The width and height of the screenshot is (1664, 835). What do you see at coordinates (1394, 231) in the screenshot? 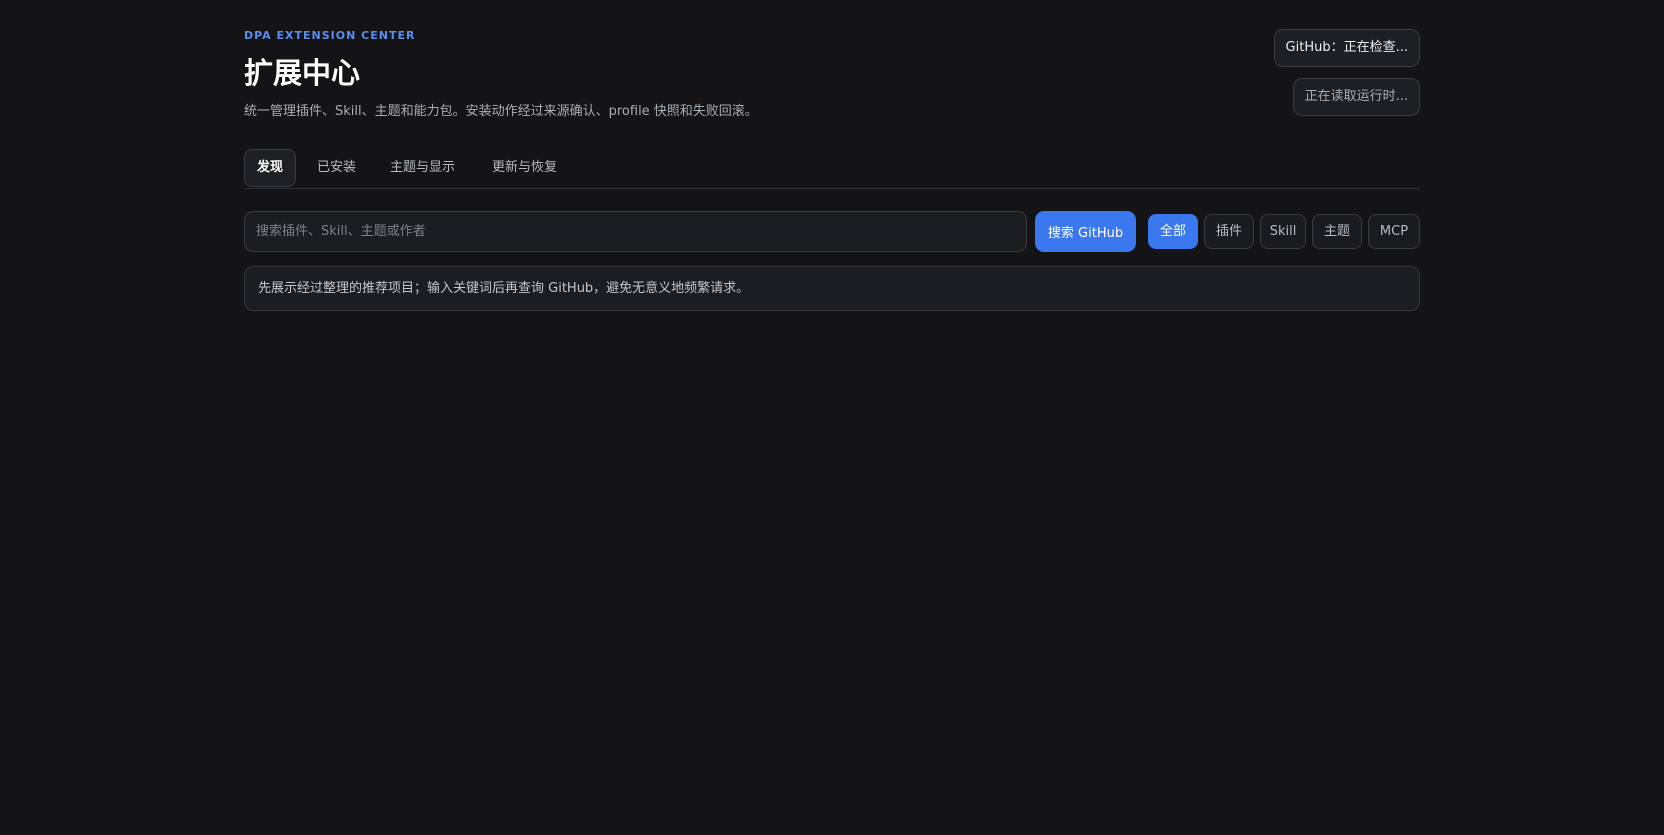
I see `filter-mcp: MCP` at bounding box center [1394, 231].